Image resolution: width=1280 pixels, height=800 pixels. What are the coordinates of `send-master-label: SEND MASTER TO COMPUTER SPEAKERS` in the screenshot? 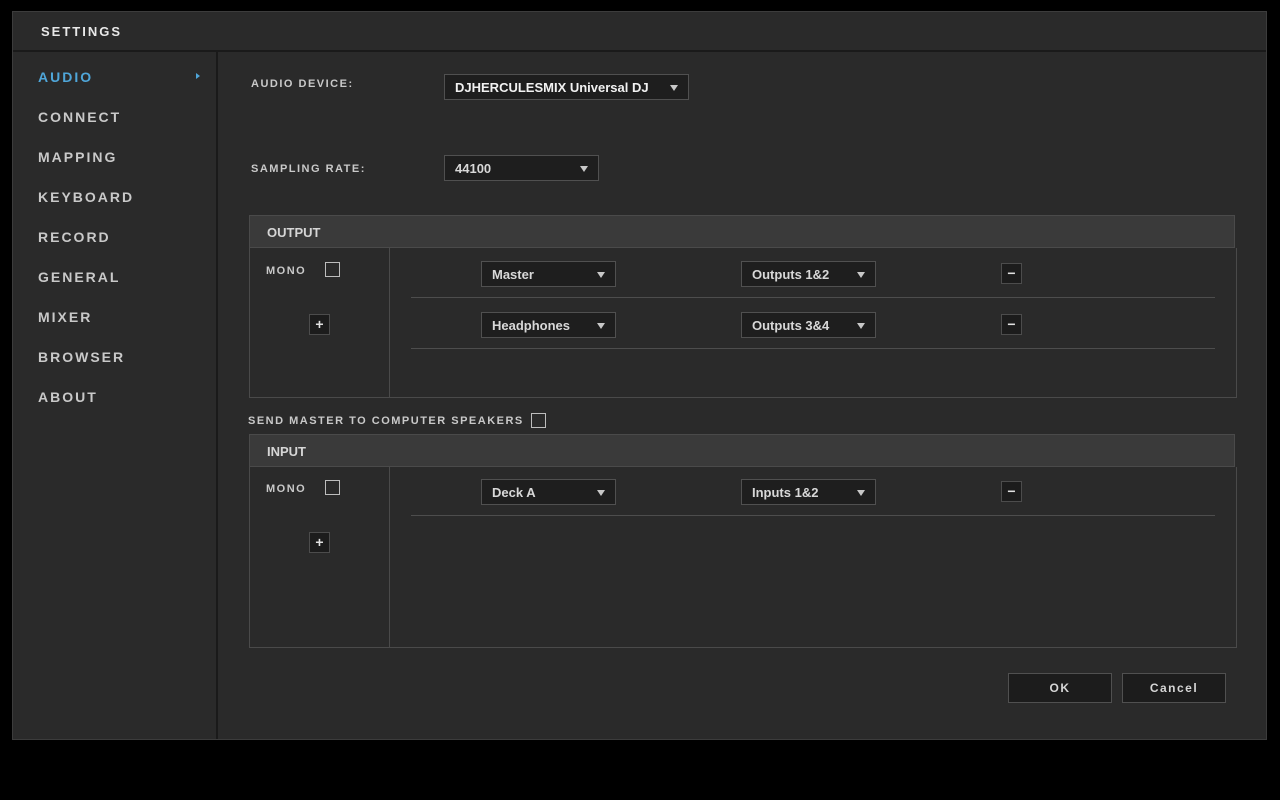 It's located at (386, 421).